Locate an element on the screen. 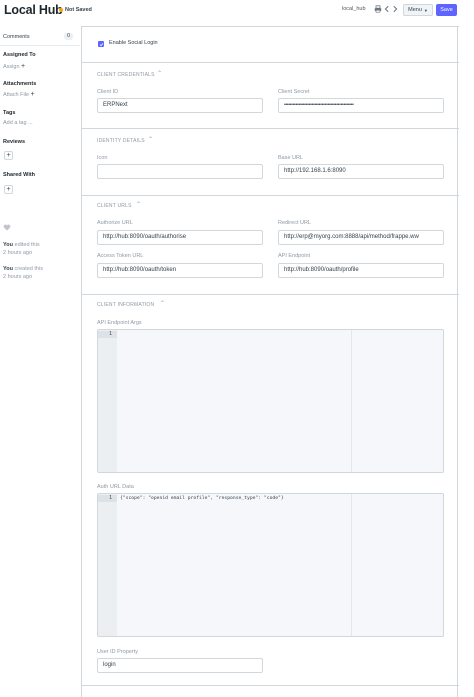 Image resolution: width=474 pixels, height=697 pixels. doc-name: local_hub is located at coordinates (354, 9).